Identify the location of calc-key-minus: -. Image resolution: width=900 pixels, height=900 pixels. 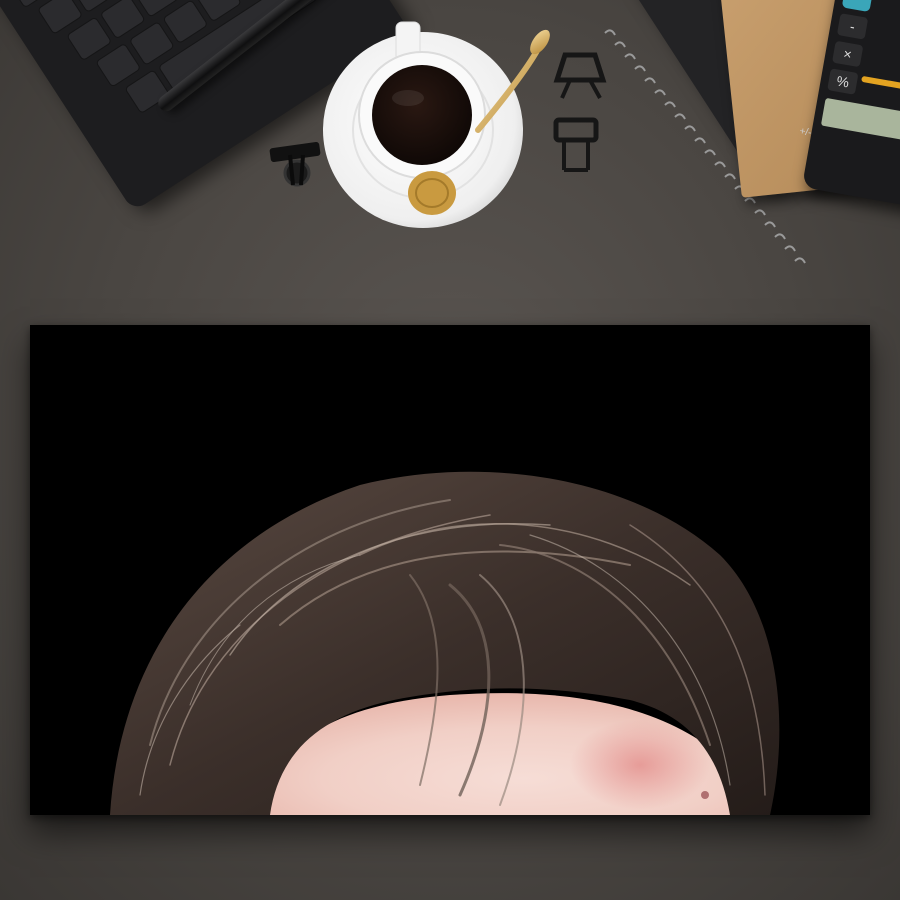
(852, 26).